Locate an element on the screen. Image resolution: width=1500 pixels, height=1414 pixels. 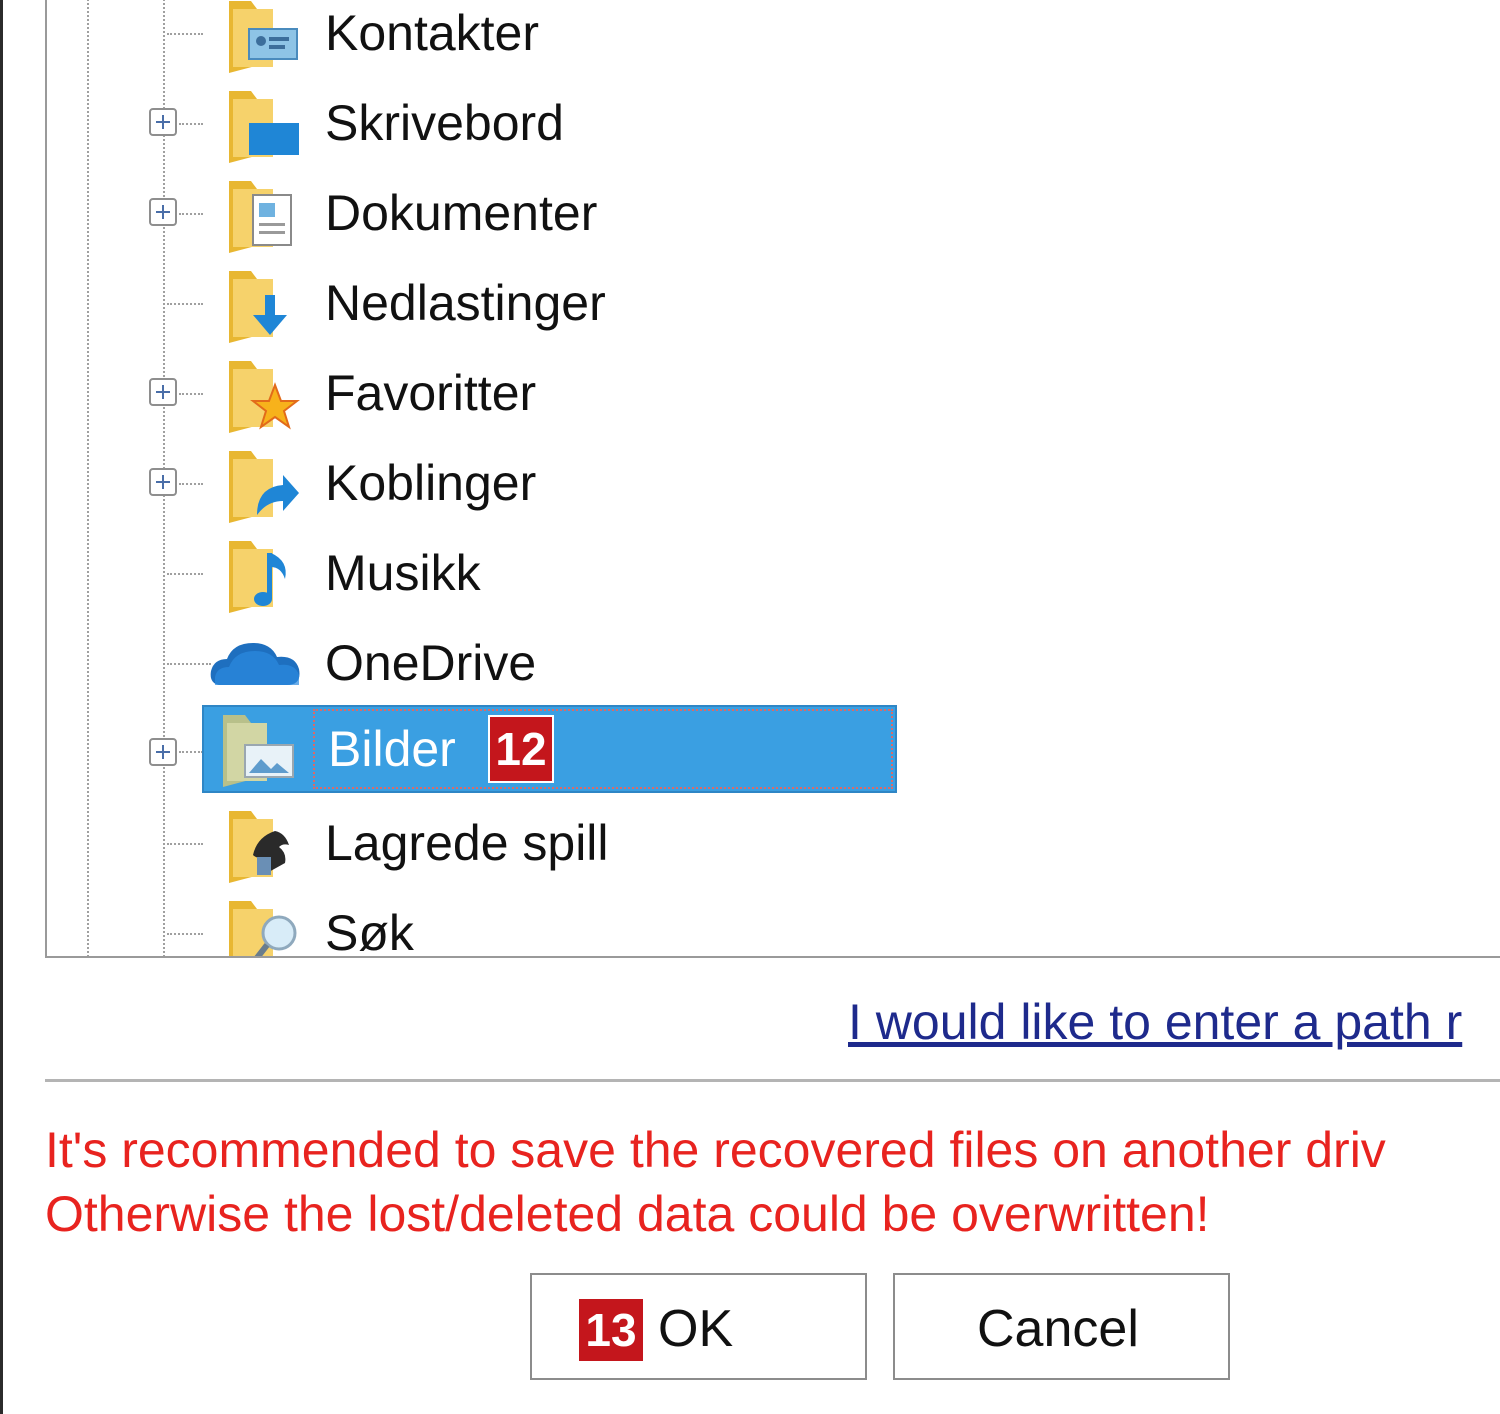
tree-item-label: OneDrive is located at coordinates (431, 663).